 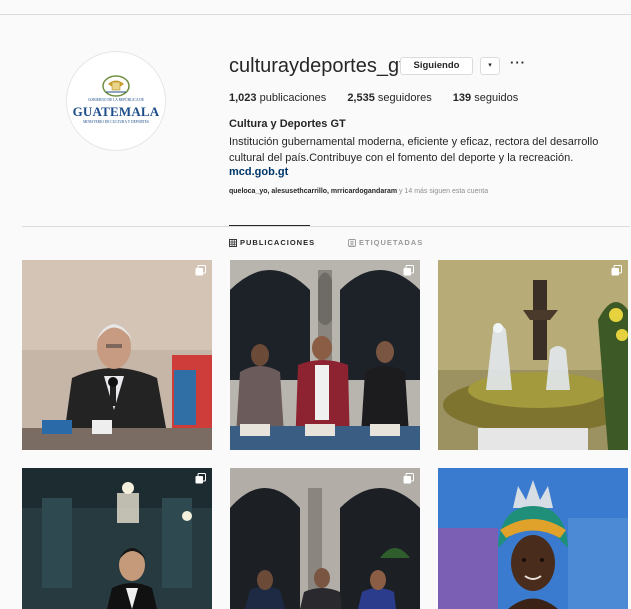 I want to click on post-thumbnail-man-hallway, so click(x=117, y=538).